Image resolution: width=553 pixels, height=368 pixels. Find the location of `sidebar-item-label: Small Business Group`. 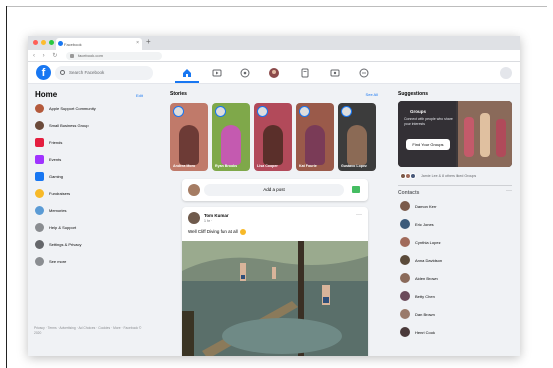

sidebar-item-label: Small Business Group is located at coordinates (69, 125).